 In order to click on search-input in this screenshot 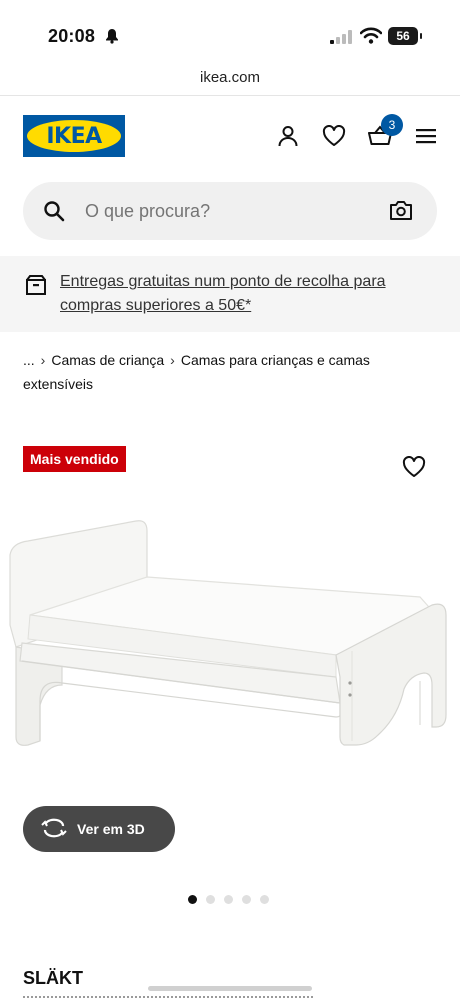, I will do `click(230, 211)`.